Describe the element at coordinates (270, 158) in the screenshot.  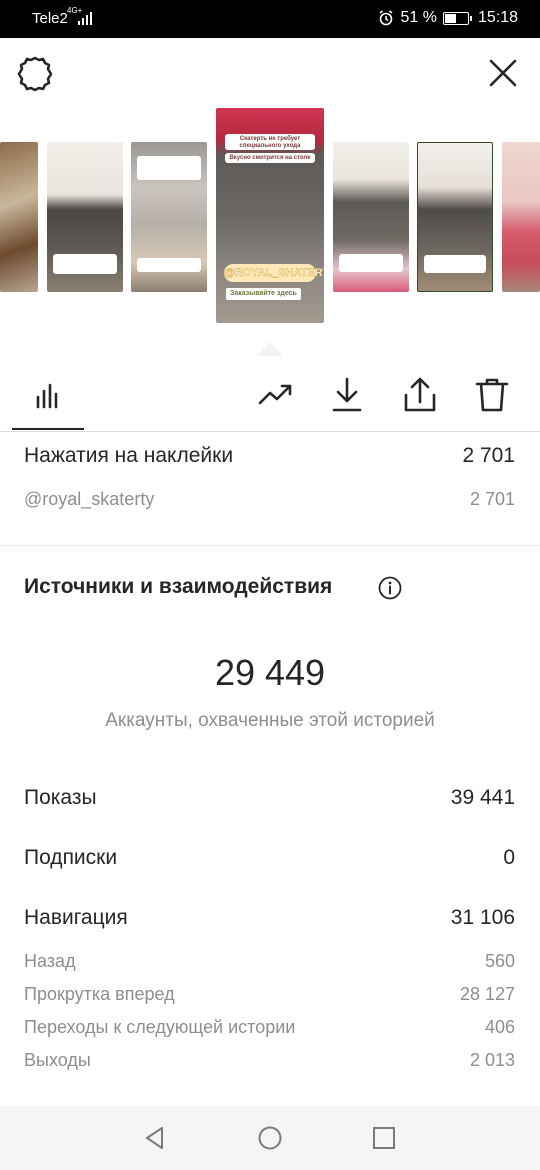
I see `story-caption: Вкусно смотрится на столе` at that location.